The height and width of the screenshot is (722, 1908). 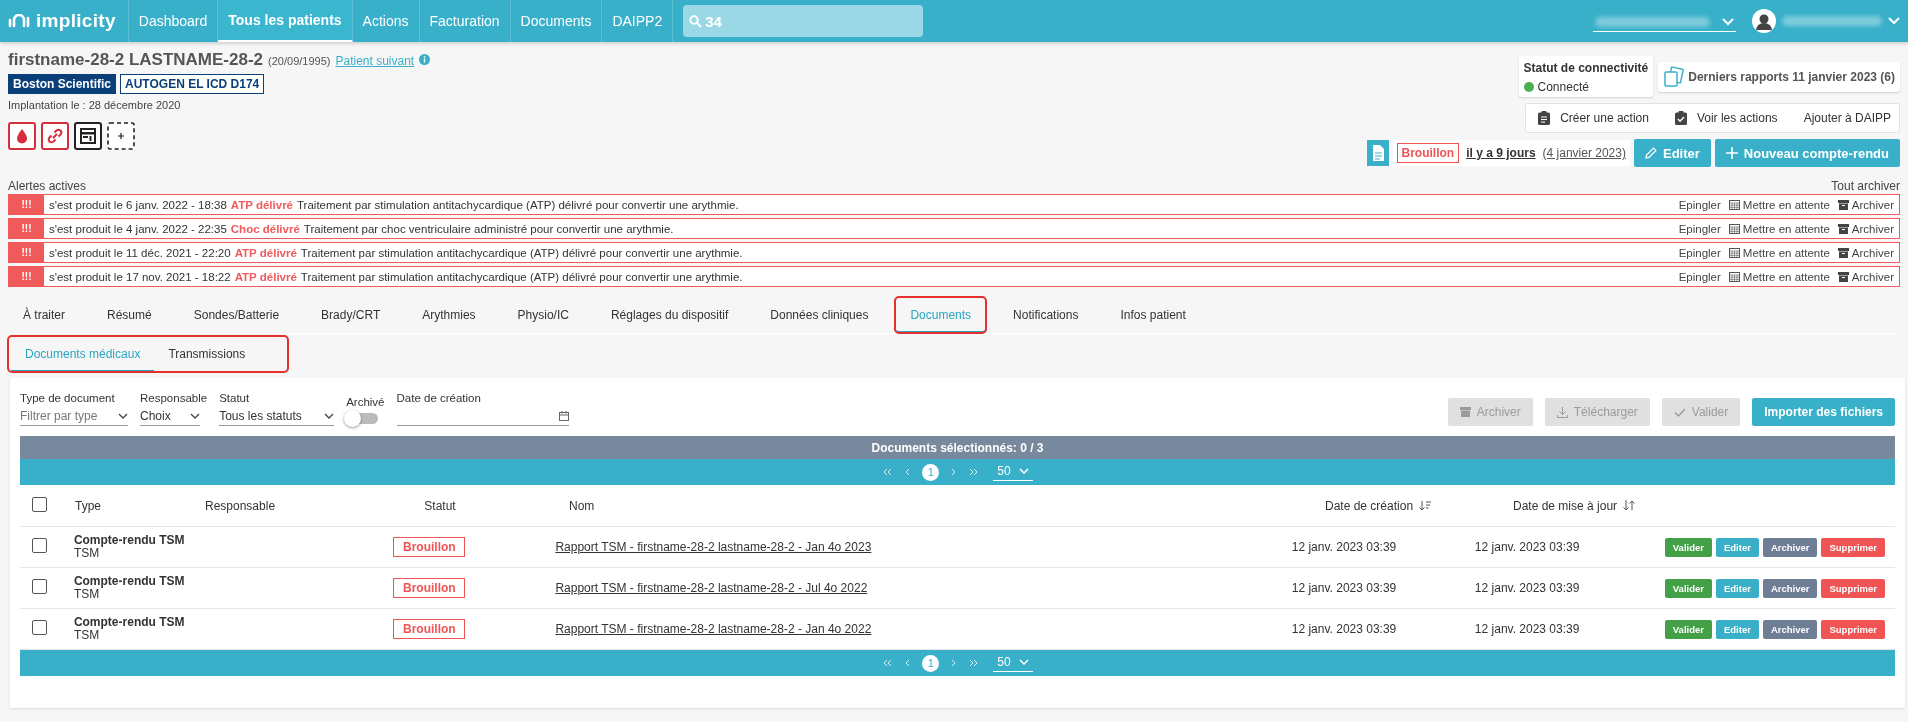 I want to click on draft-date-link: (4 janvier 2023), so click(x=1584, y=153).